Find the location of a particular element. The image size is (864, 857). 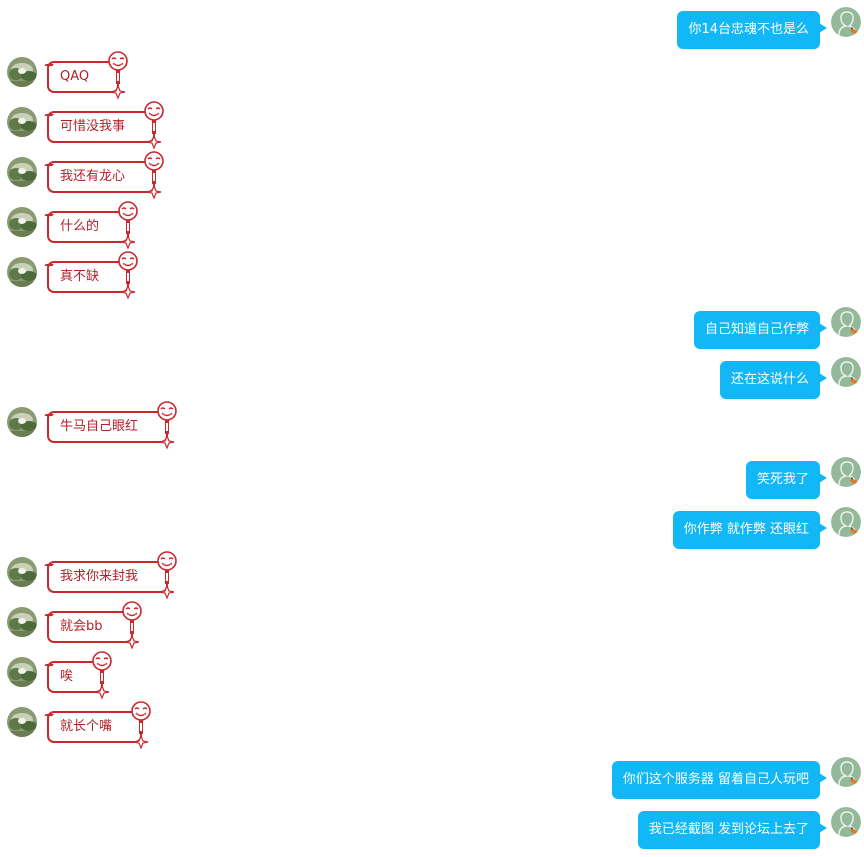

message-bubble: 就会bb is located at coordinates (91, 625).